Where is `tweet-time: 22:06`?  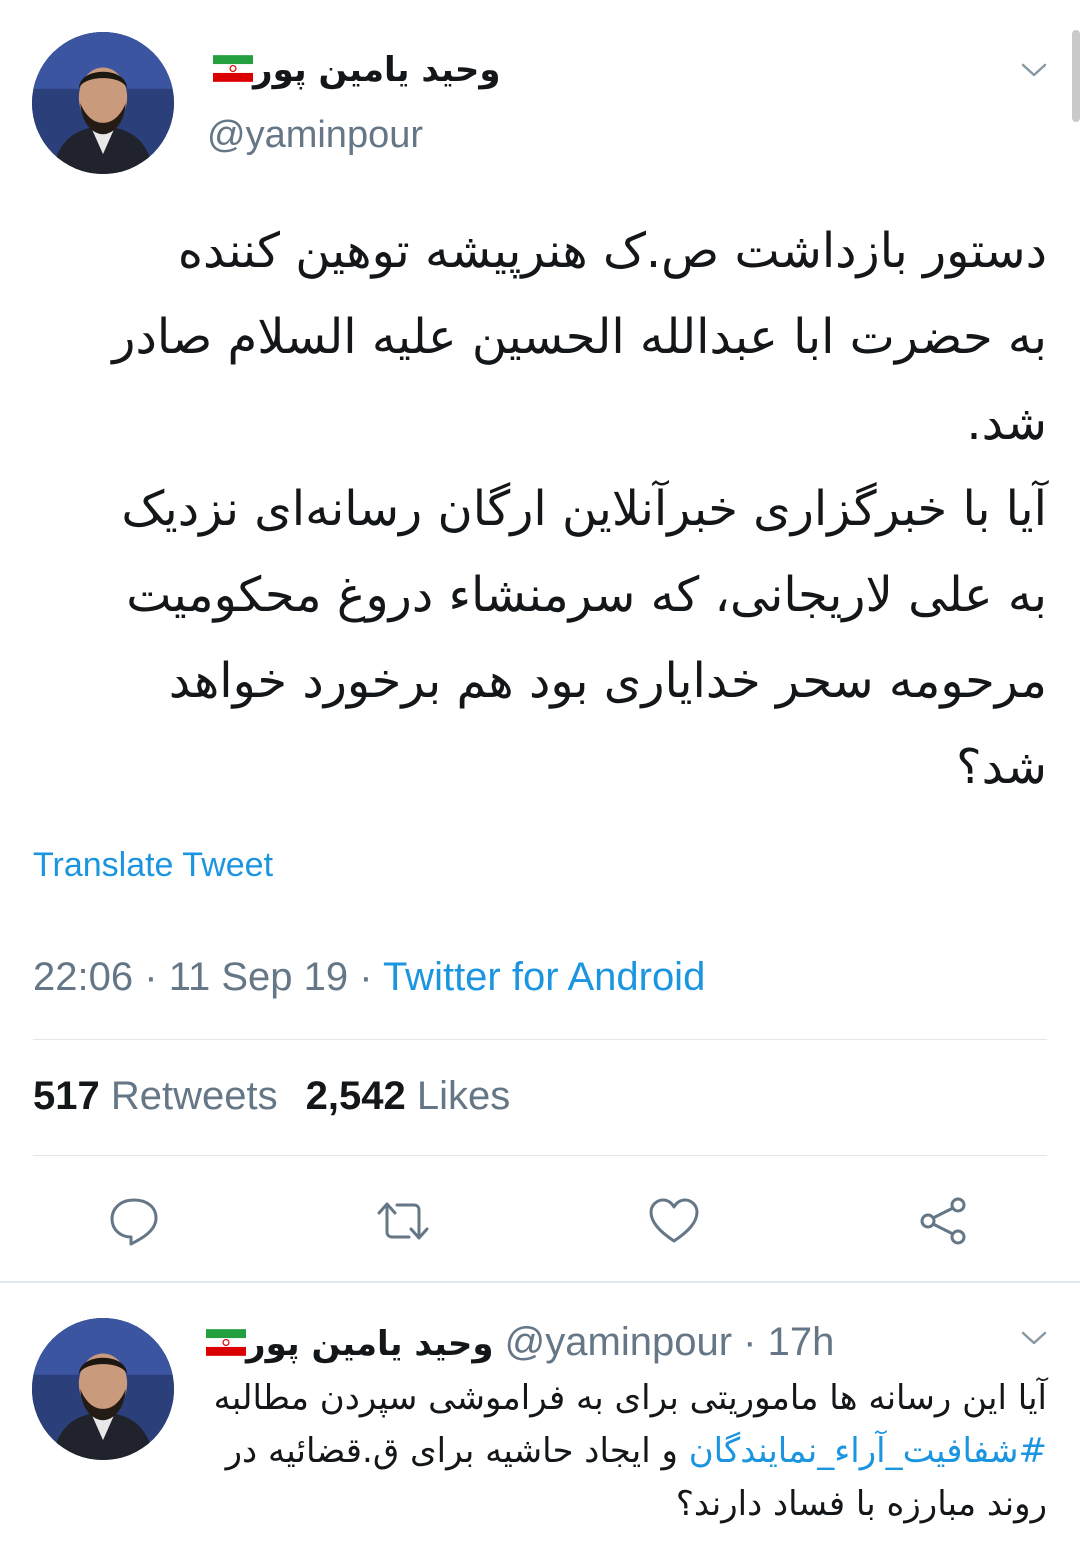 tweet-time: 22:06 is located at coordinates (83, 977).